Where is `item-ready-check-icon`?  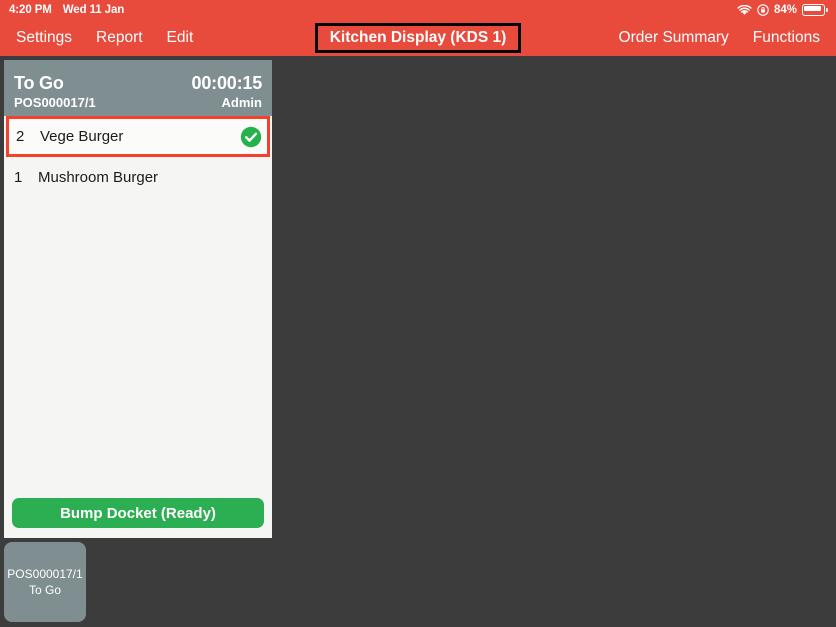 item-ready-check-icon is located at coordinates (251, 137).